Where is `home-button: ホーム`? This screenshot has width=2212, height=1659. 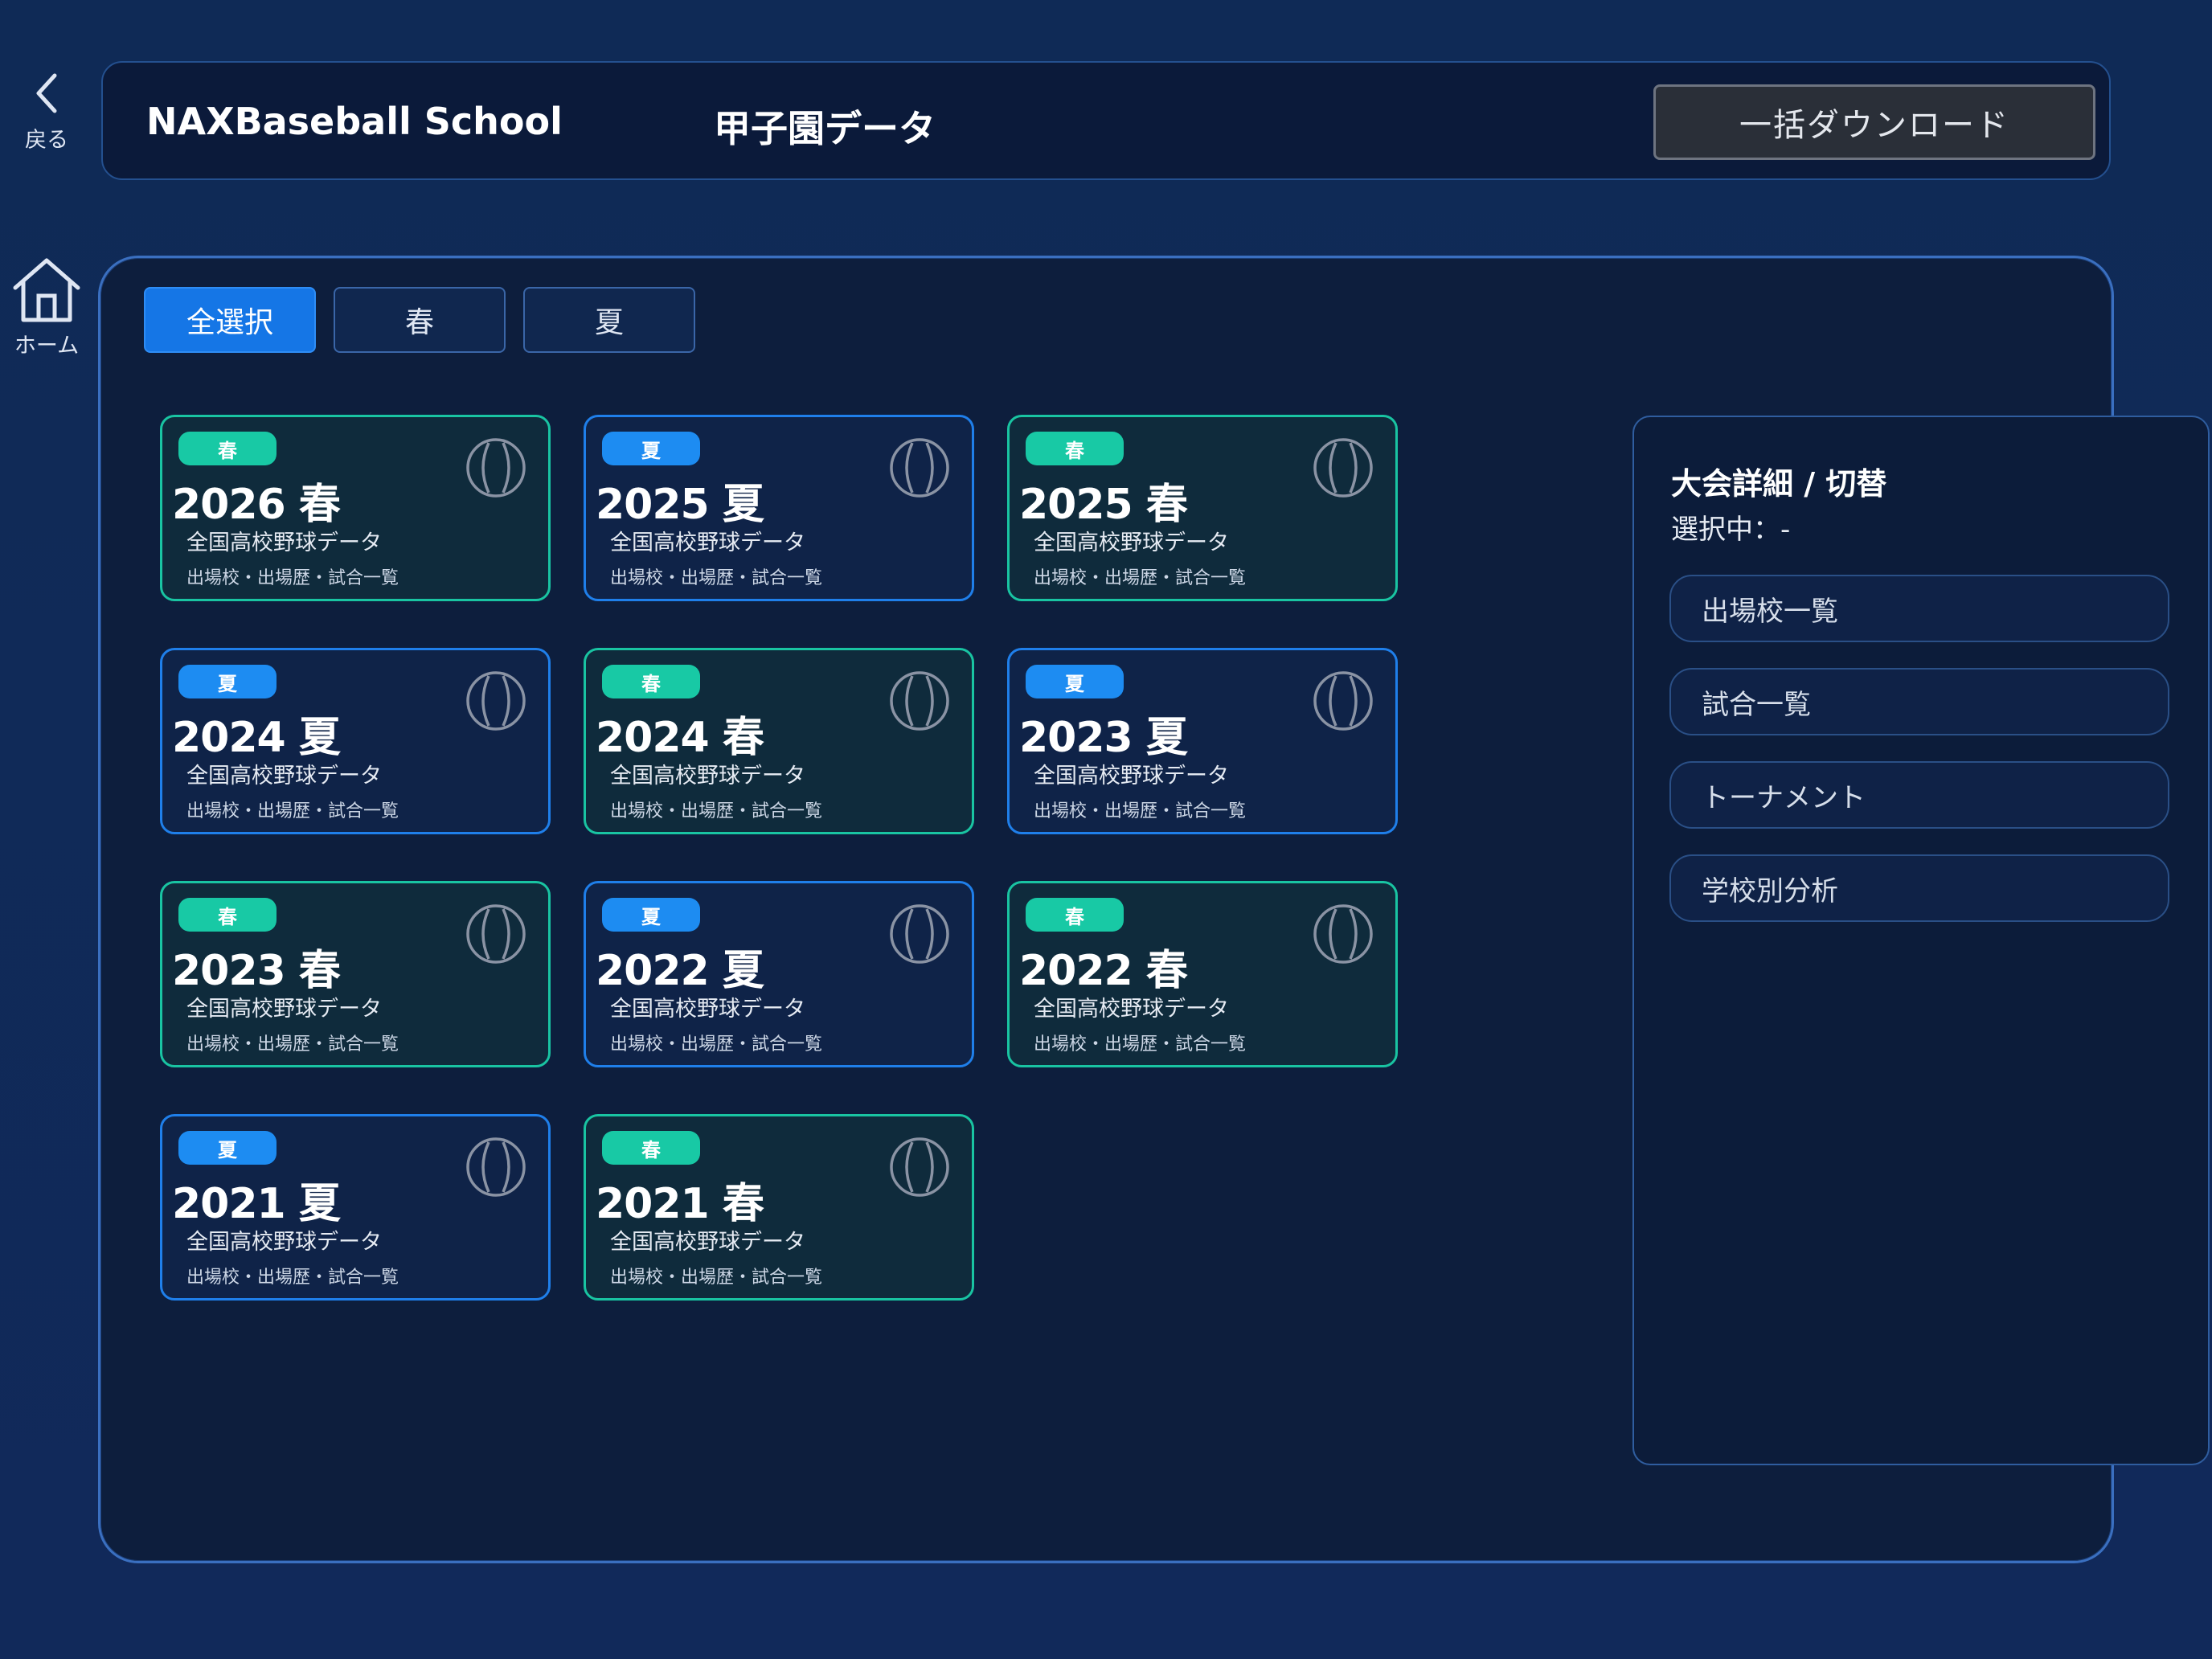
home-button: ホーム is located at coordinates (46, 307).